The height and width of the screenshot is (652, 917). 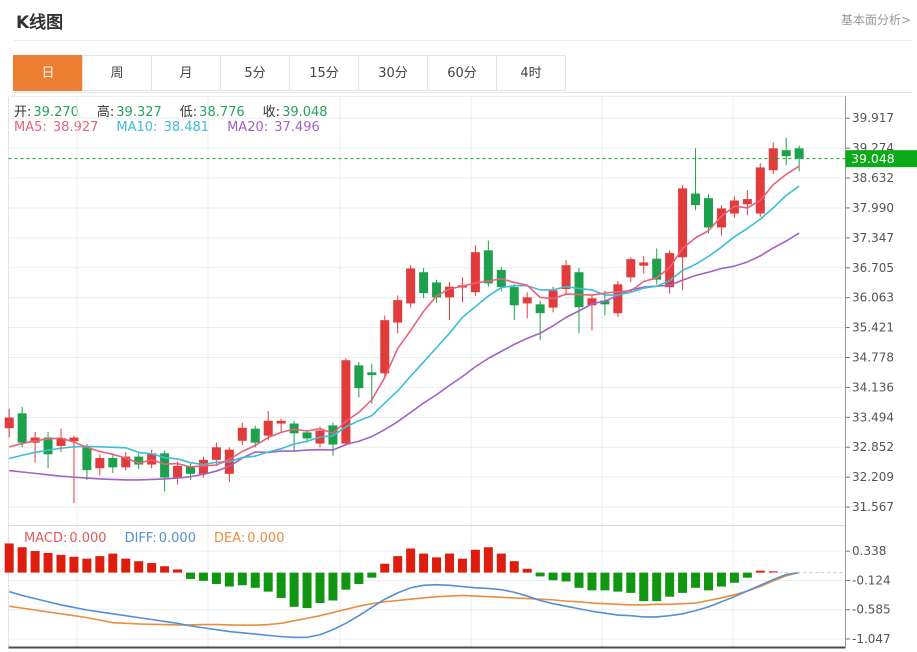 What do you see at coordinates (873, 417) in the screenshot?
I see `y-axis-label: 33.494` at bounding box center [873, 417].